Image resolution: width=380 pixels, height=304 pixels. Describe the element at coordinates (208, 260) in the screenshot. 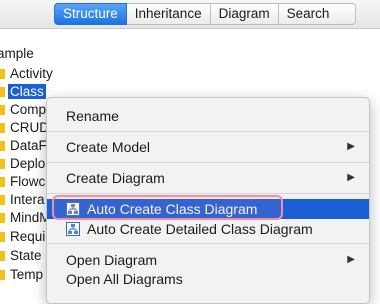

I see `menu-item-open-diagram: Open Diagram ▶` at that location.